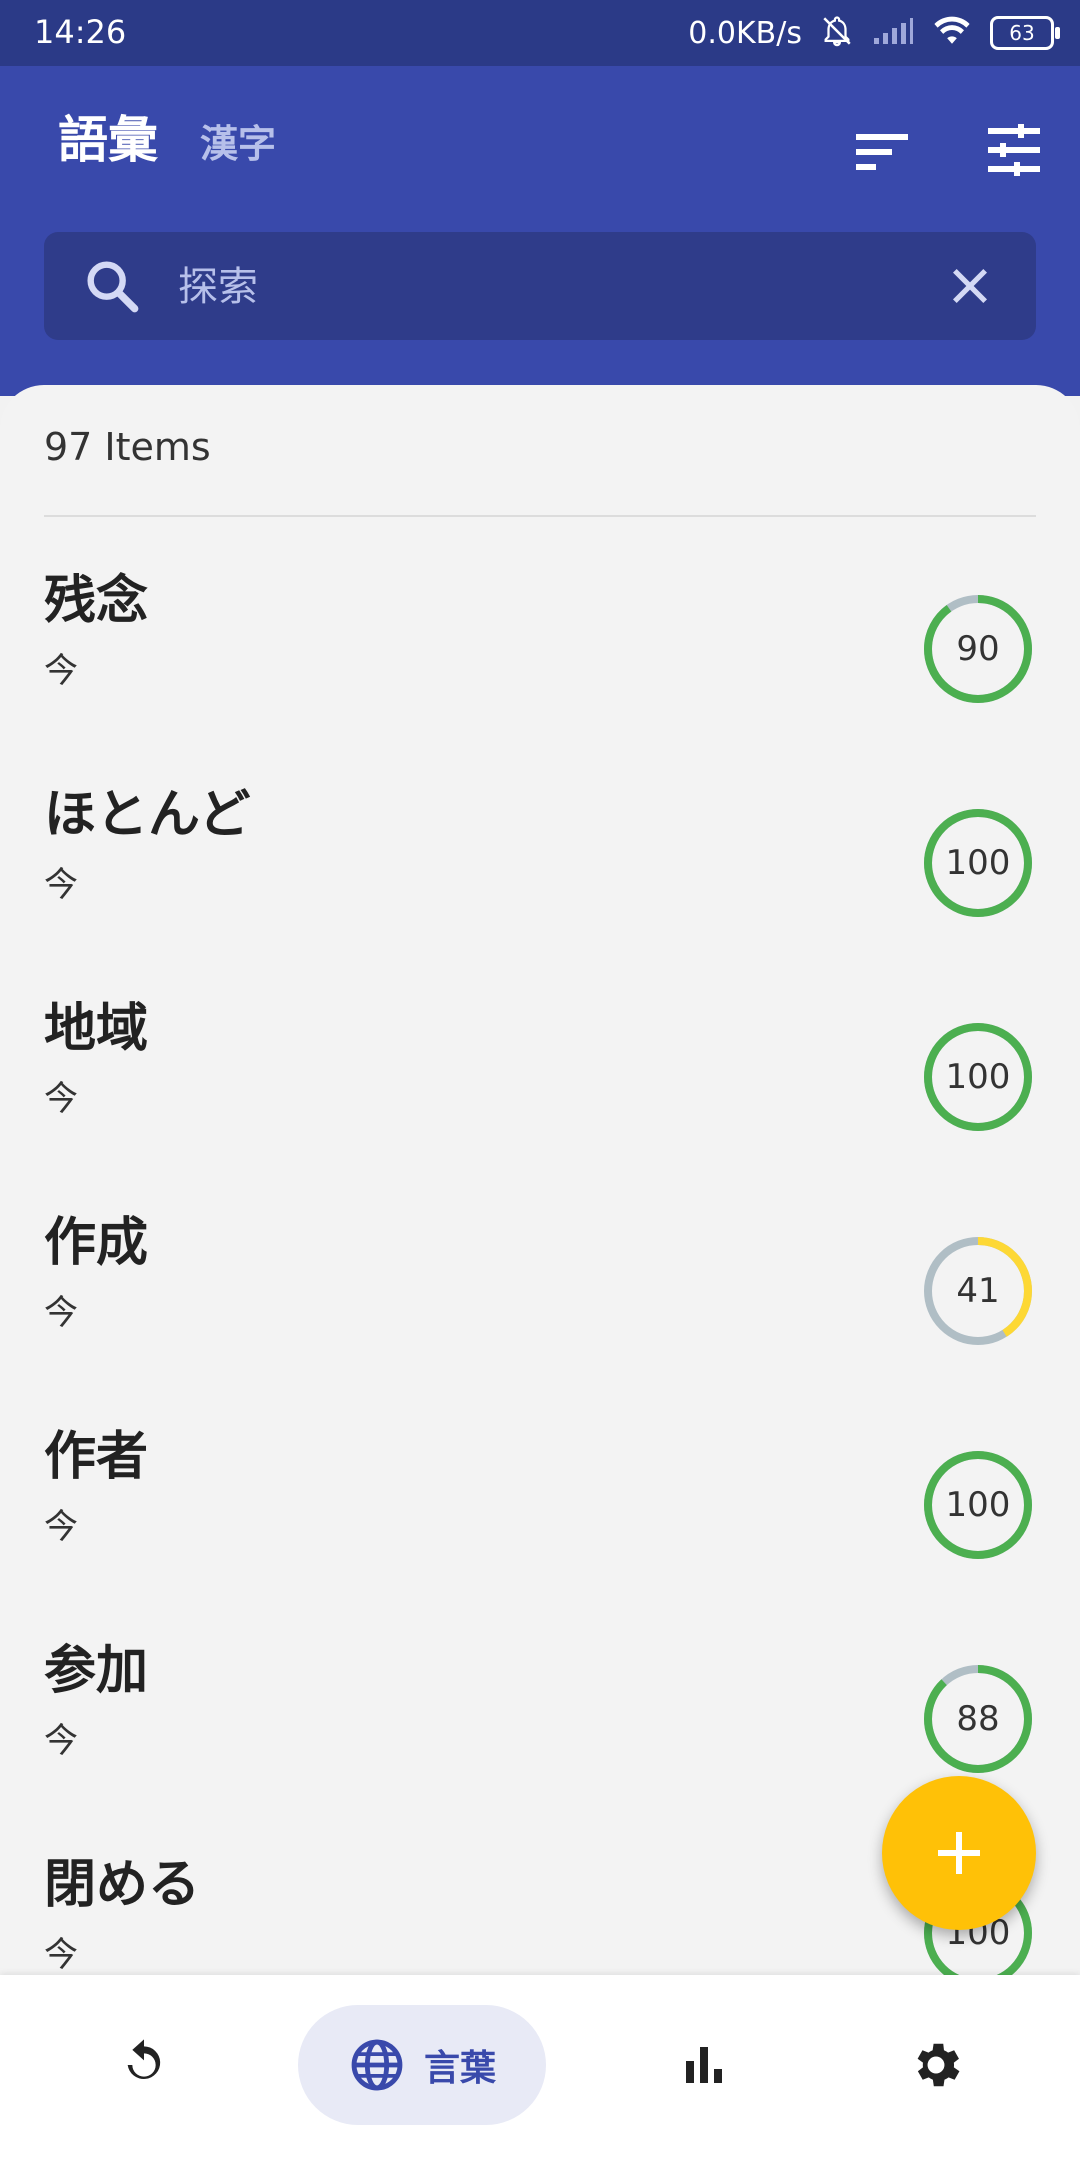 The image size is (1080, 2160). I want to click on score-value: 41, so click(978, 1291).